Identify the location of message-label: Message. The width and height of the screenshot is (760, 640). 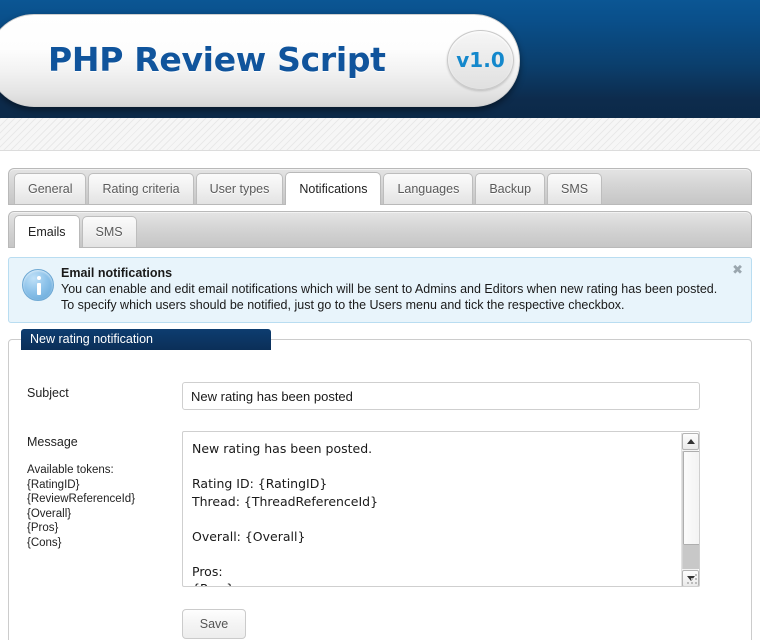
(52, 442).